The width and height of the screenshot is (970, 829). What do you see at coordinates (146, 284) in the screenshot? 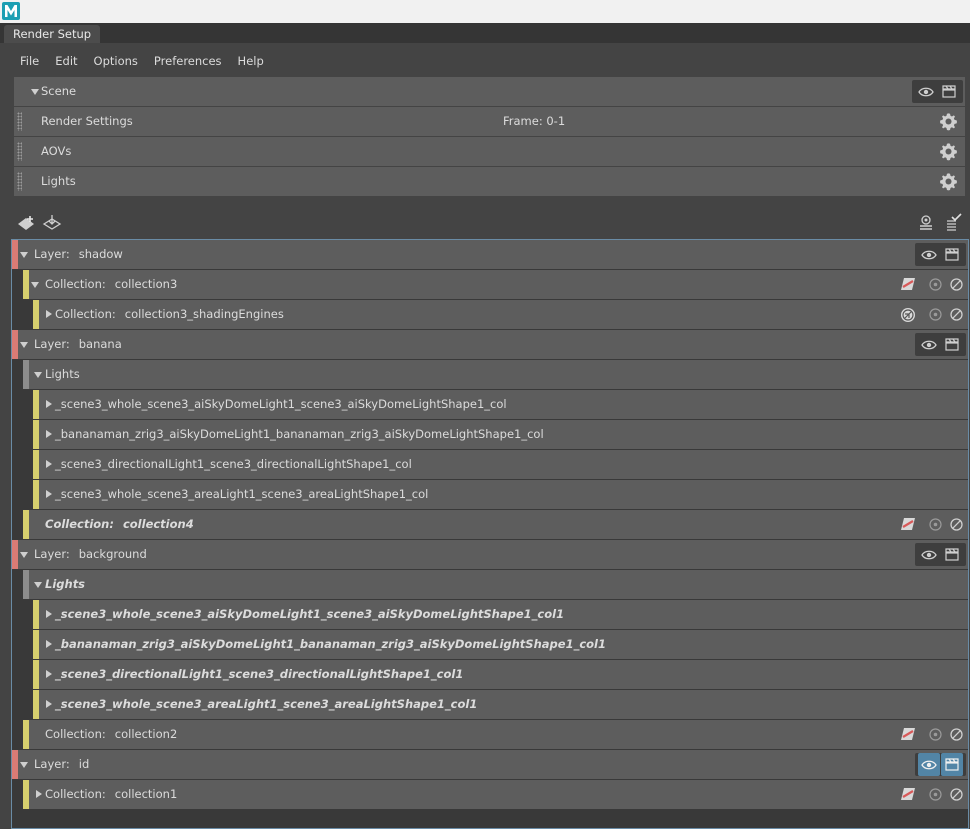
I see `collection-name: collection3` at bounding box center [146, 284].